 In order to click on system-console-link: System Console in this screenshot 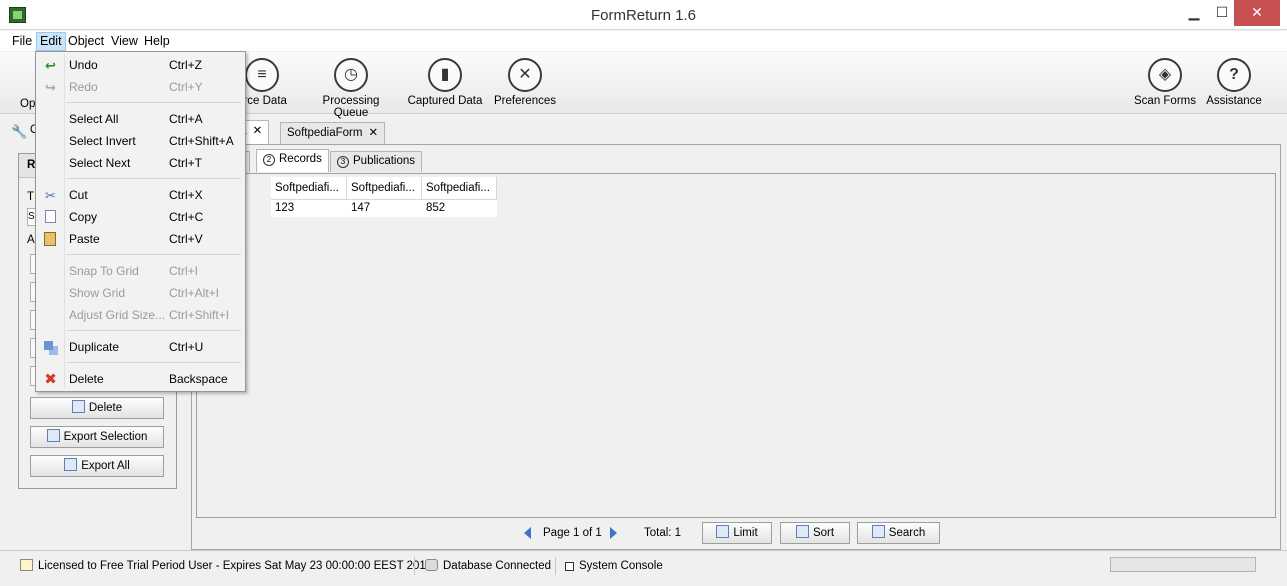, I will do `click(614, 566)`.